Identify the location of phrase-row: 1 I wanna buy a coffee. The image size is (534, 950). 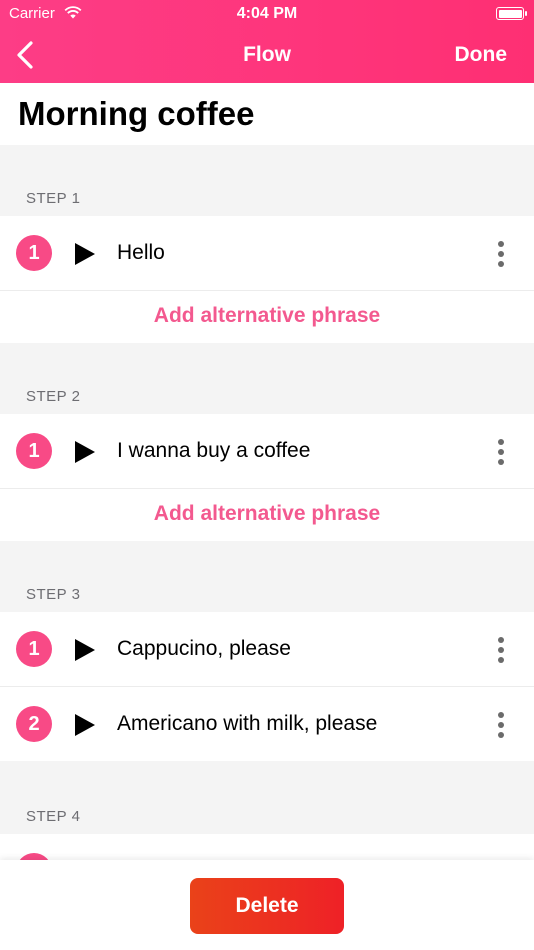
(267, 451).